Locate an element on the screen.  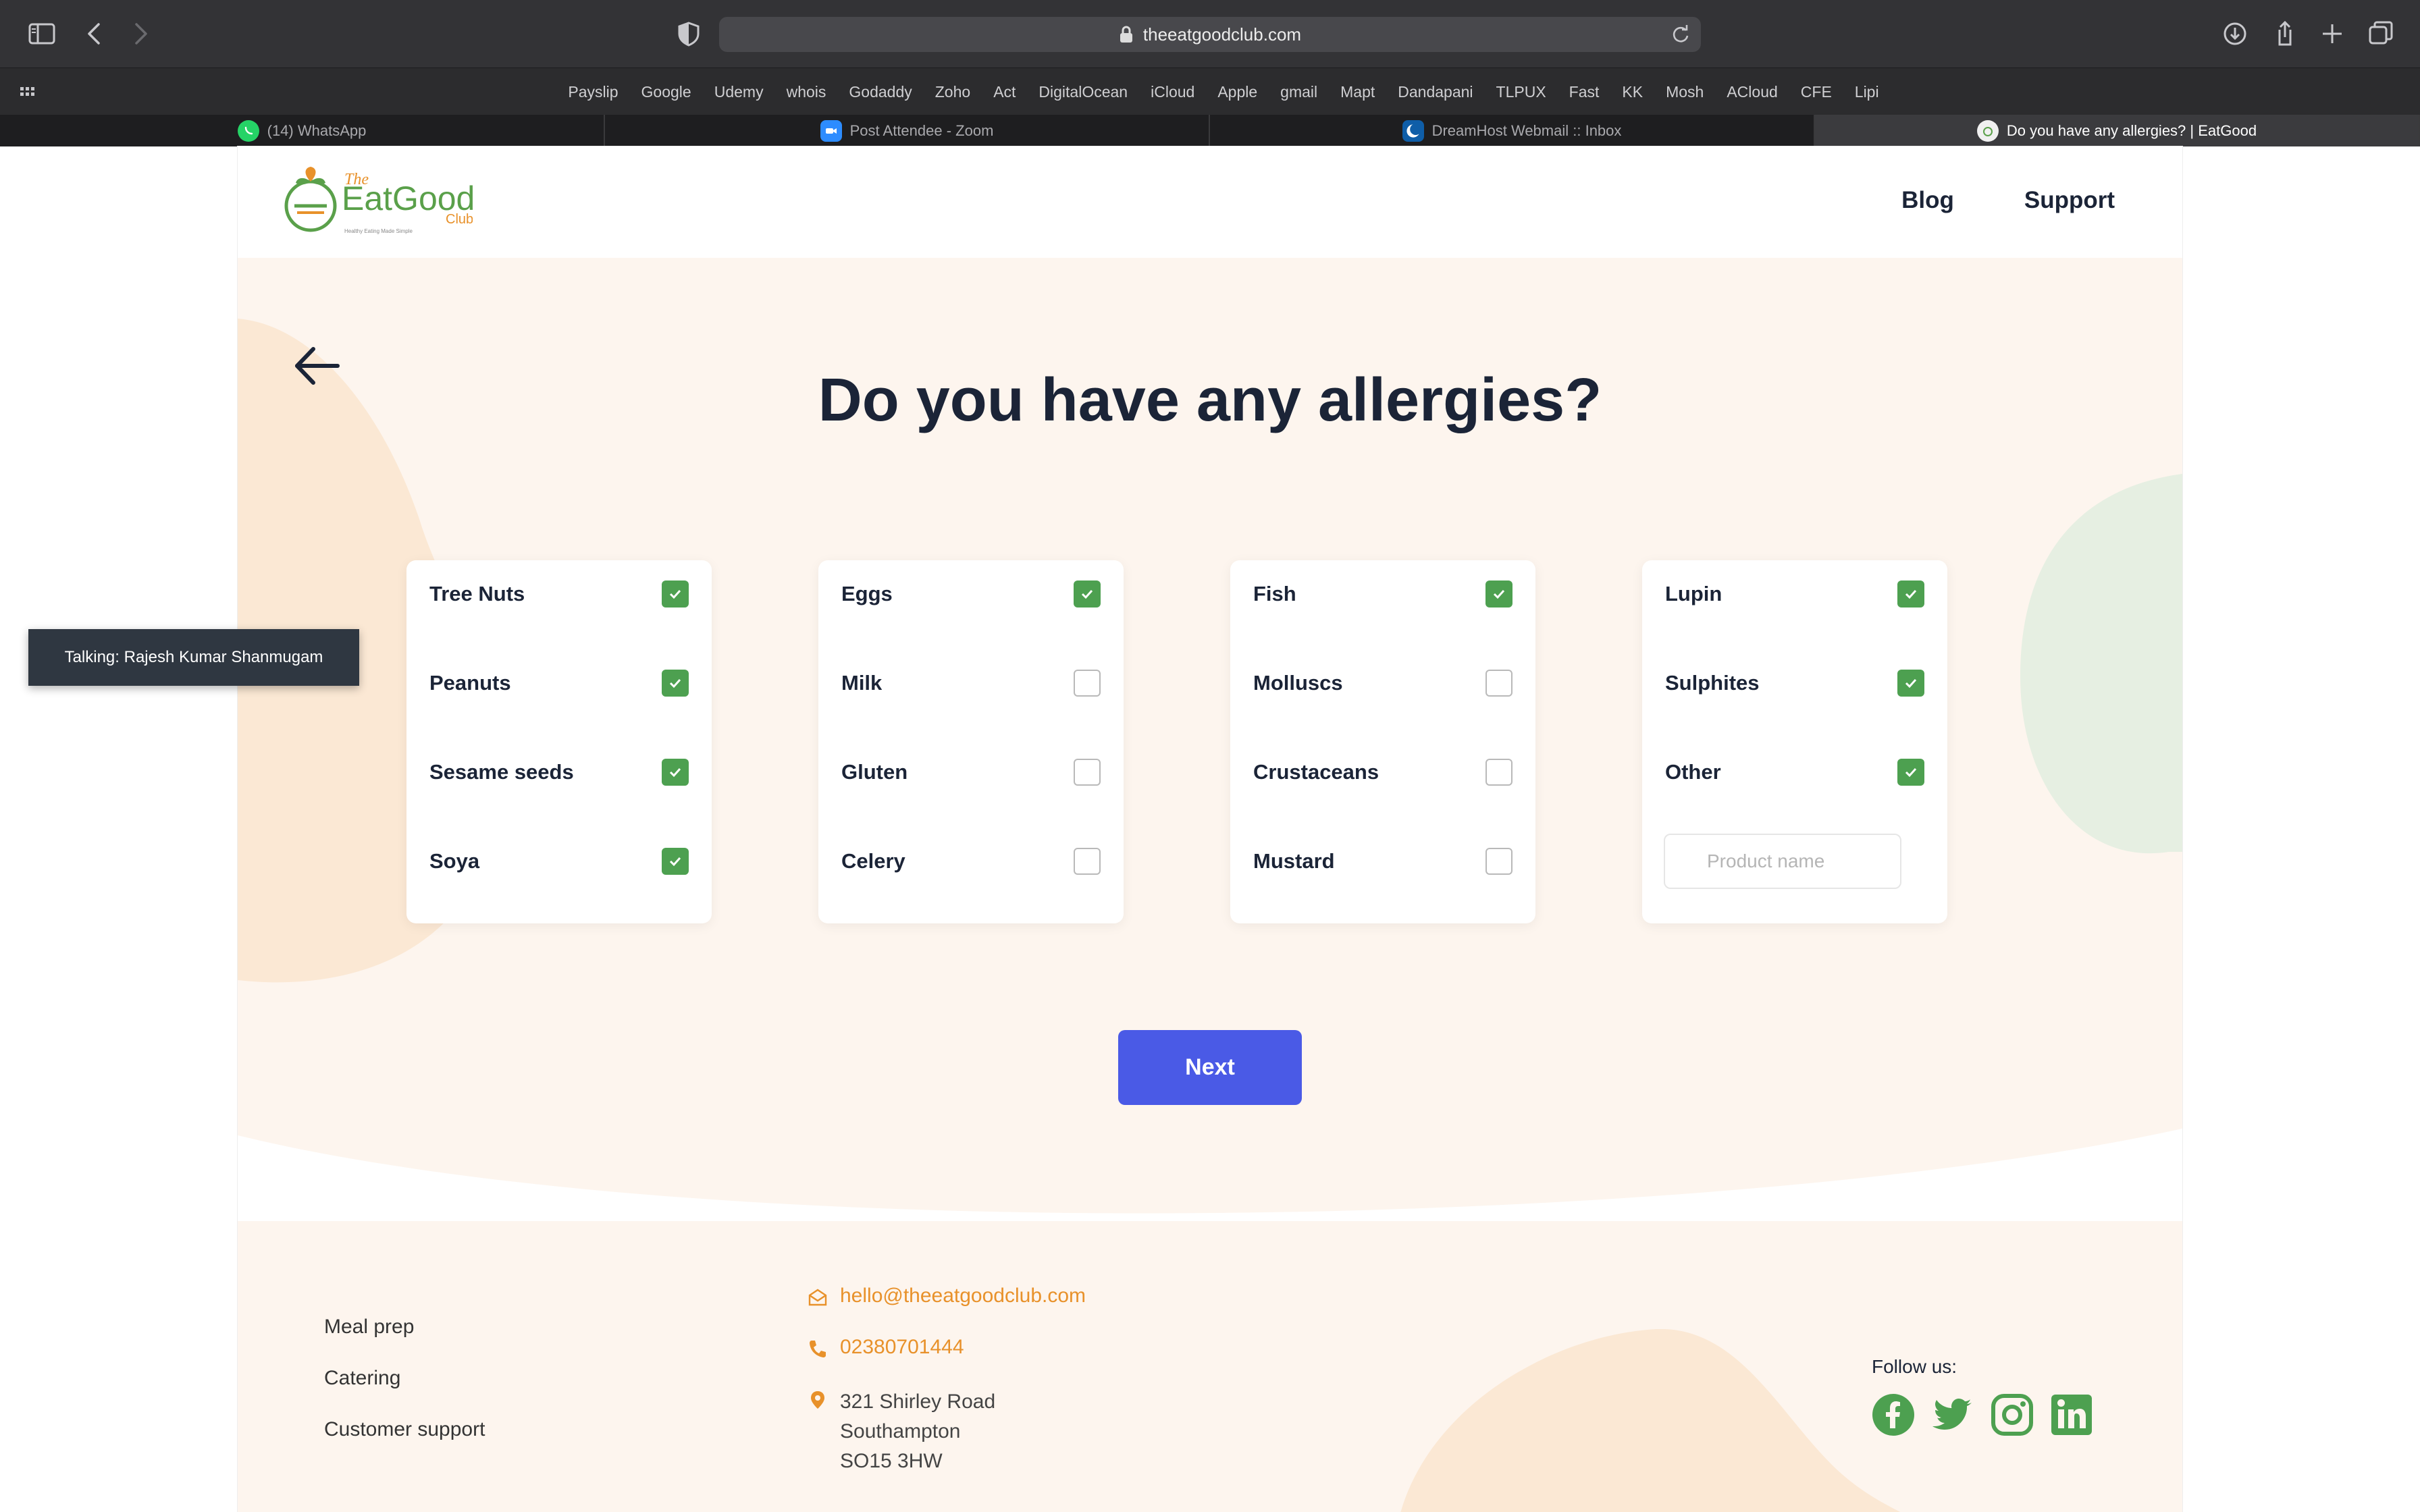
bookmark-item: Fast is located at coordinates (1584, 92).